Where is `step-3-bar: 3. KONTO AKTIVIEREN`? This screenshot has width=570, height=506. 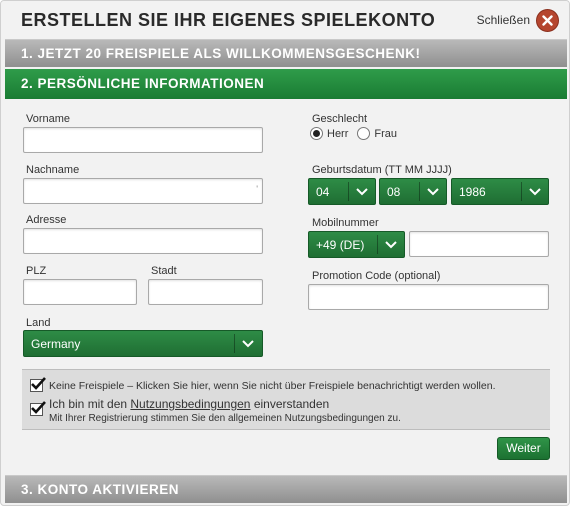
step-3-bar: 3. KONTO AKTIVIEREN is located at coordinates (286, 489).